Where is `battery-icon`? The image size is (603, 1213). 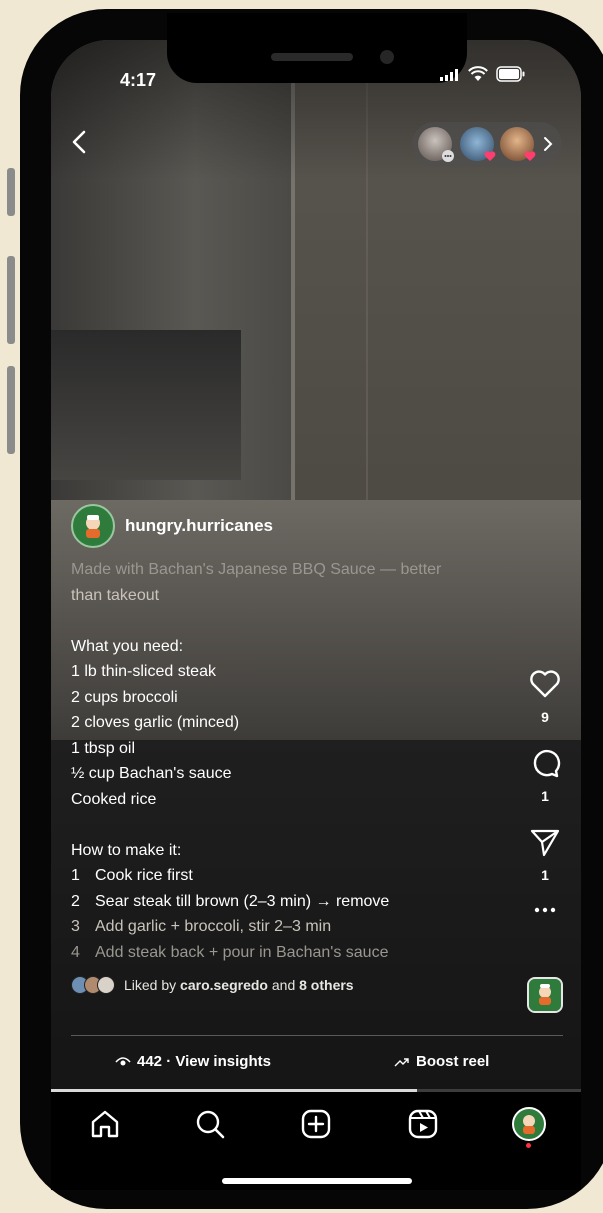
battery-icon is located at coordinates (511, 76).